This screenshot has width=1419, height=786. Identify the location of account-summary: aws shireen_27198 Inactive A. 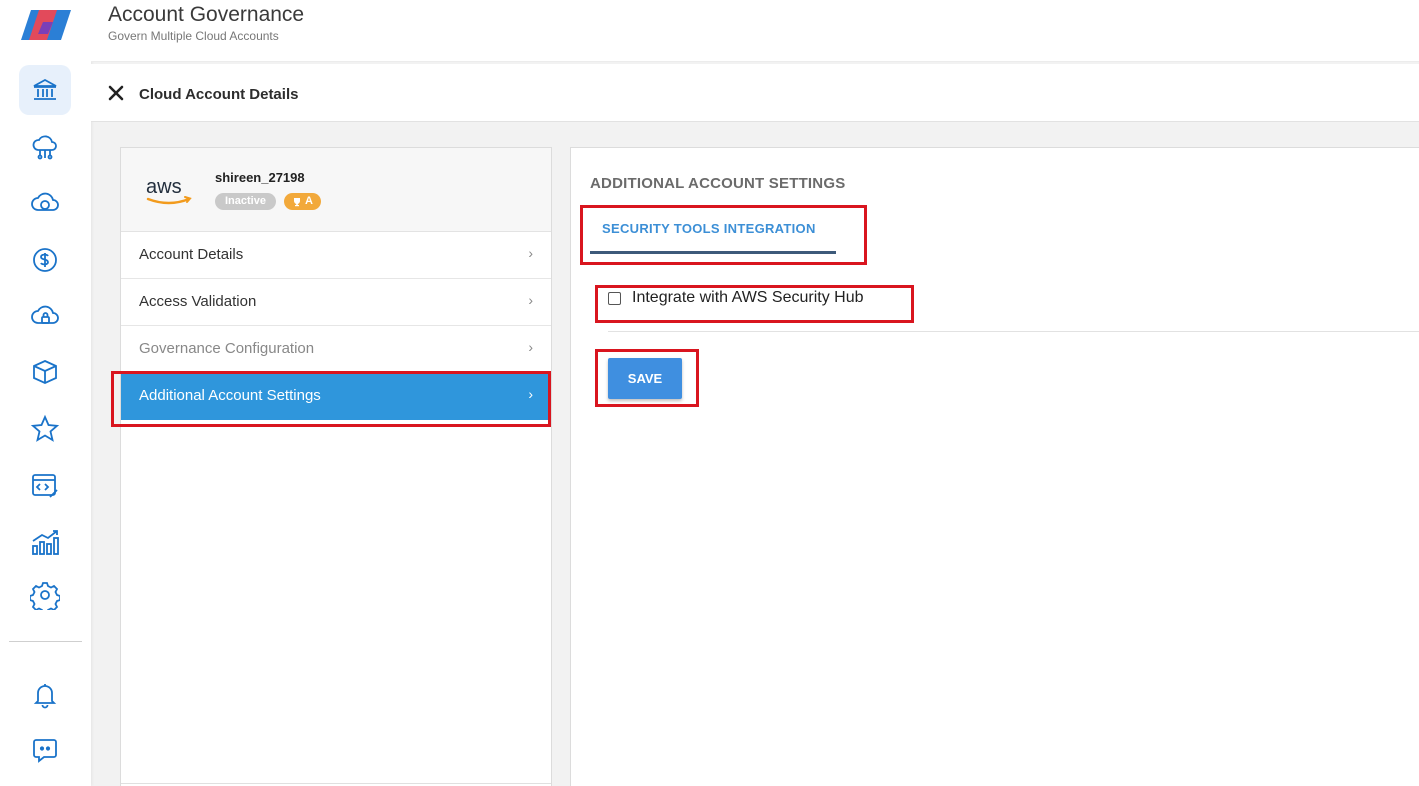
(336, 190).